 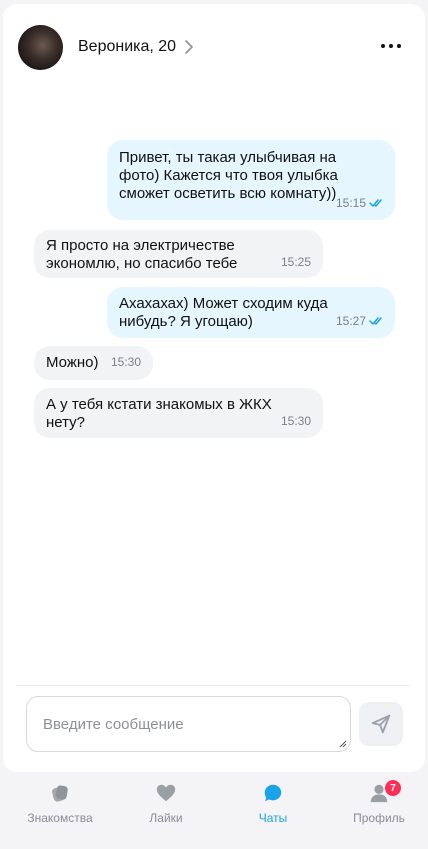 I want to click on chat-header: Вероника, 20, so click(x=214, y=47).